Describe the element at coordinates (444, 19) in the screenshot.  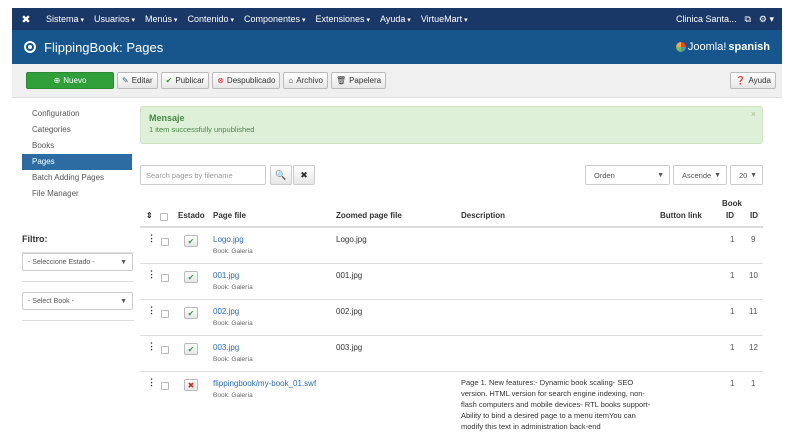
I see `menu-virtuemart: VirtueMart` at that location.